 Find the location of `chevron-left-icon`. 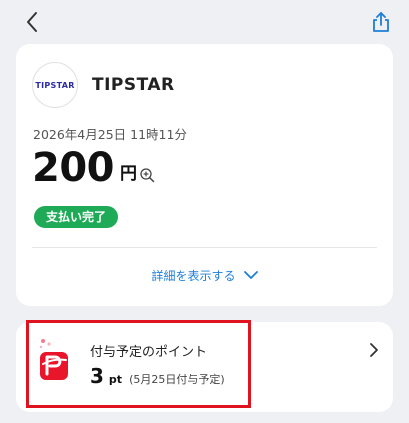

chevron-left-icon is located at coordinates (32, 22).